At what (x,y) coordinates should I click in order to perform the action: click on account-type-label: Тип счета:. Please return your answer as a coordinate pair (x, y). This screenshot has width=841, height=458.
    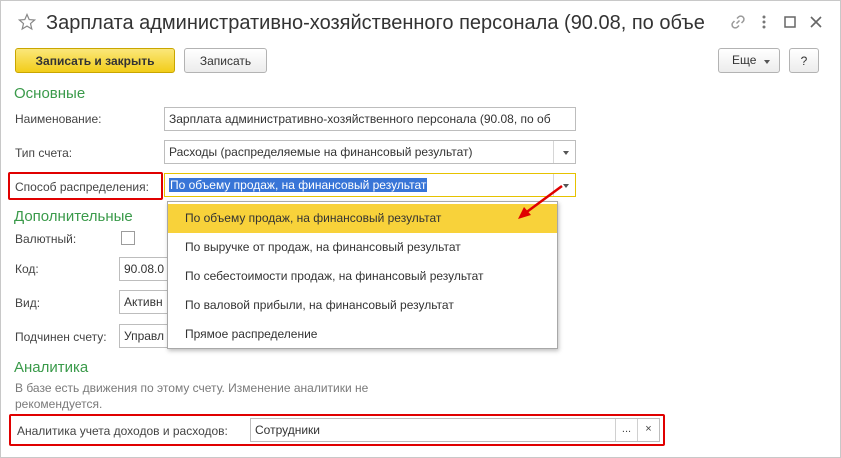
    Looking at the image, I should click on (44, 153).